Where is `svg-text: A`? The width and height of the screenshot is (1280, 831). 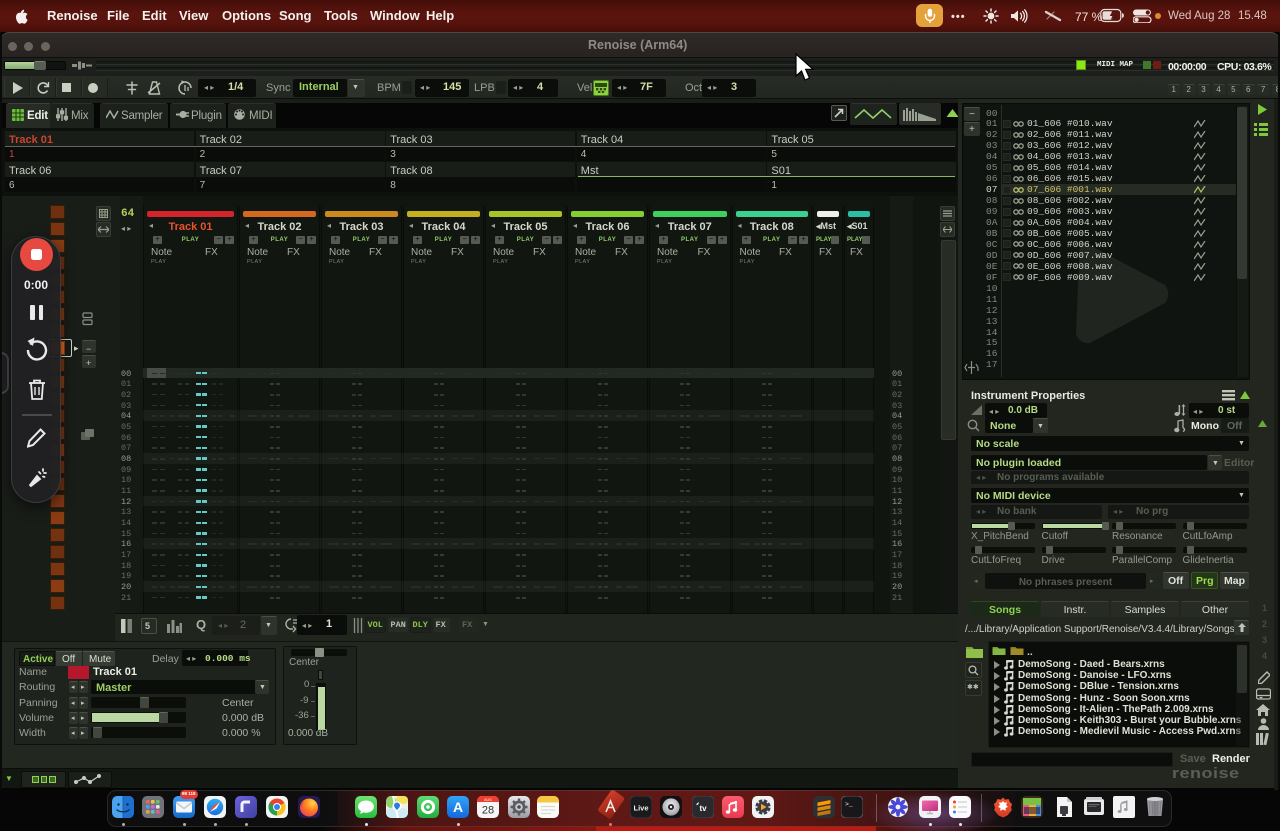 svg-text: A is located at coordinates (458, 807).